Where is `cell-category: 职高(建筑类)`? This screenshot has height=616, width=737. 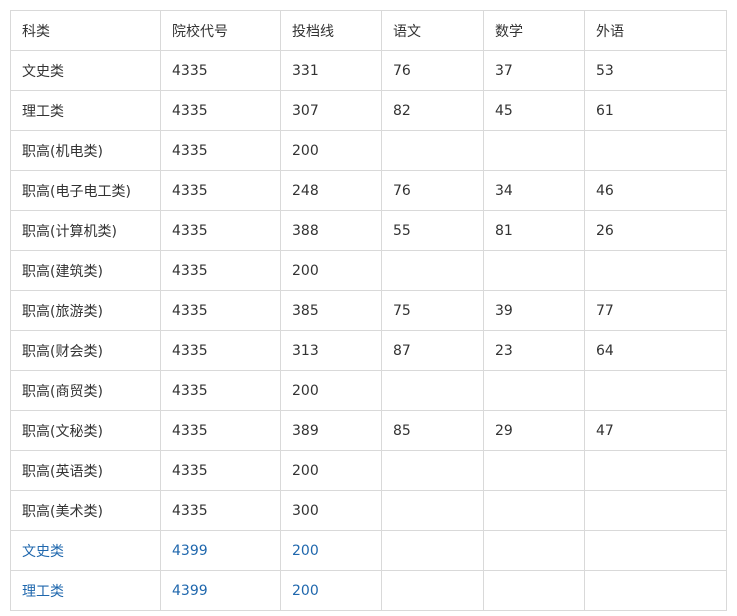 cell-category: 职高(建筑类) is located at coordinates (85, 270).